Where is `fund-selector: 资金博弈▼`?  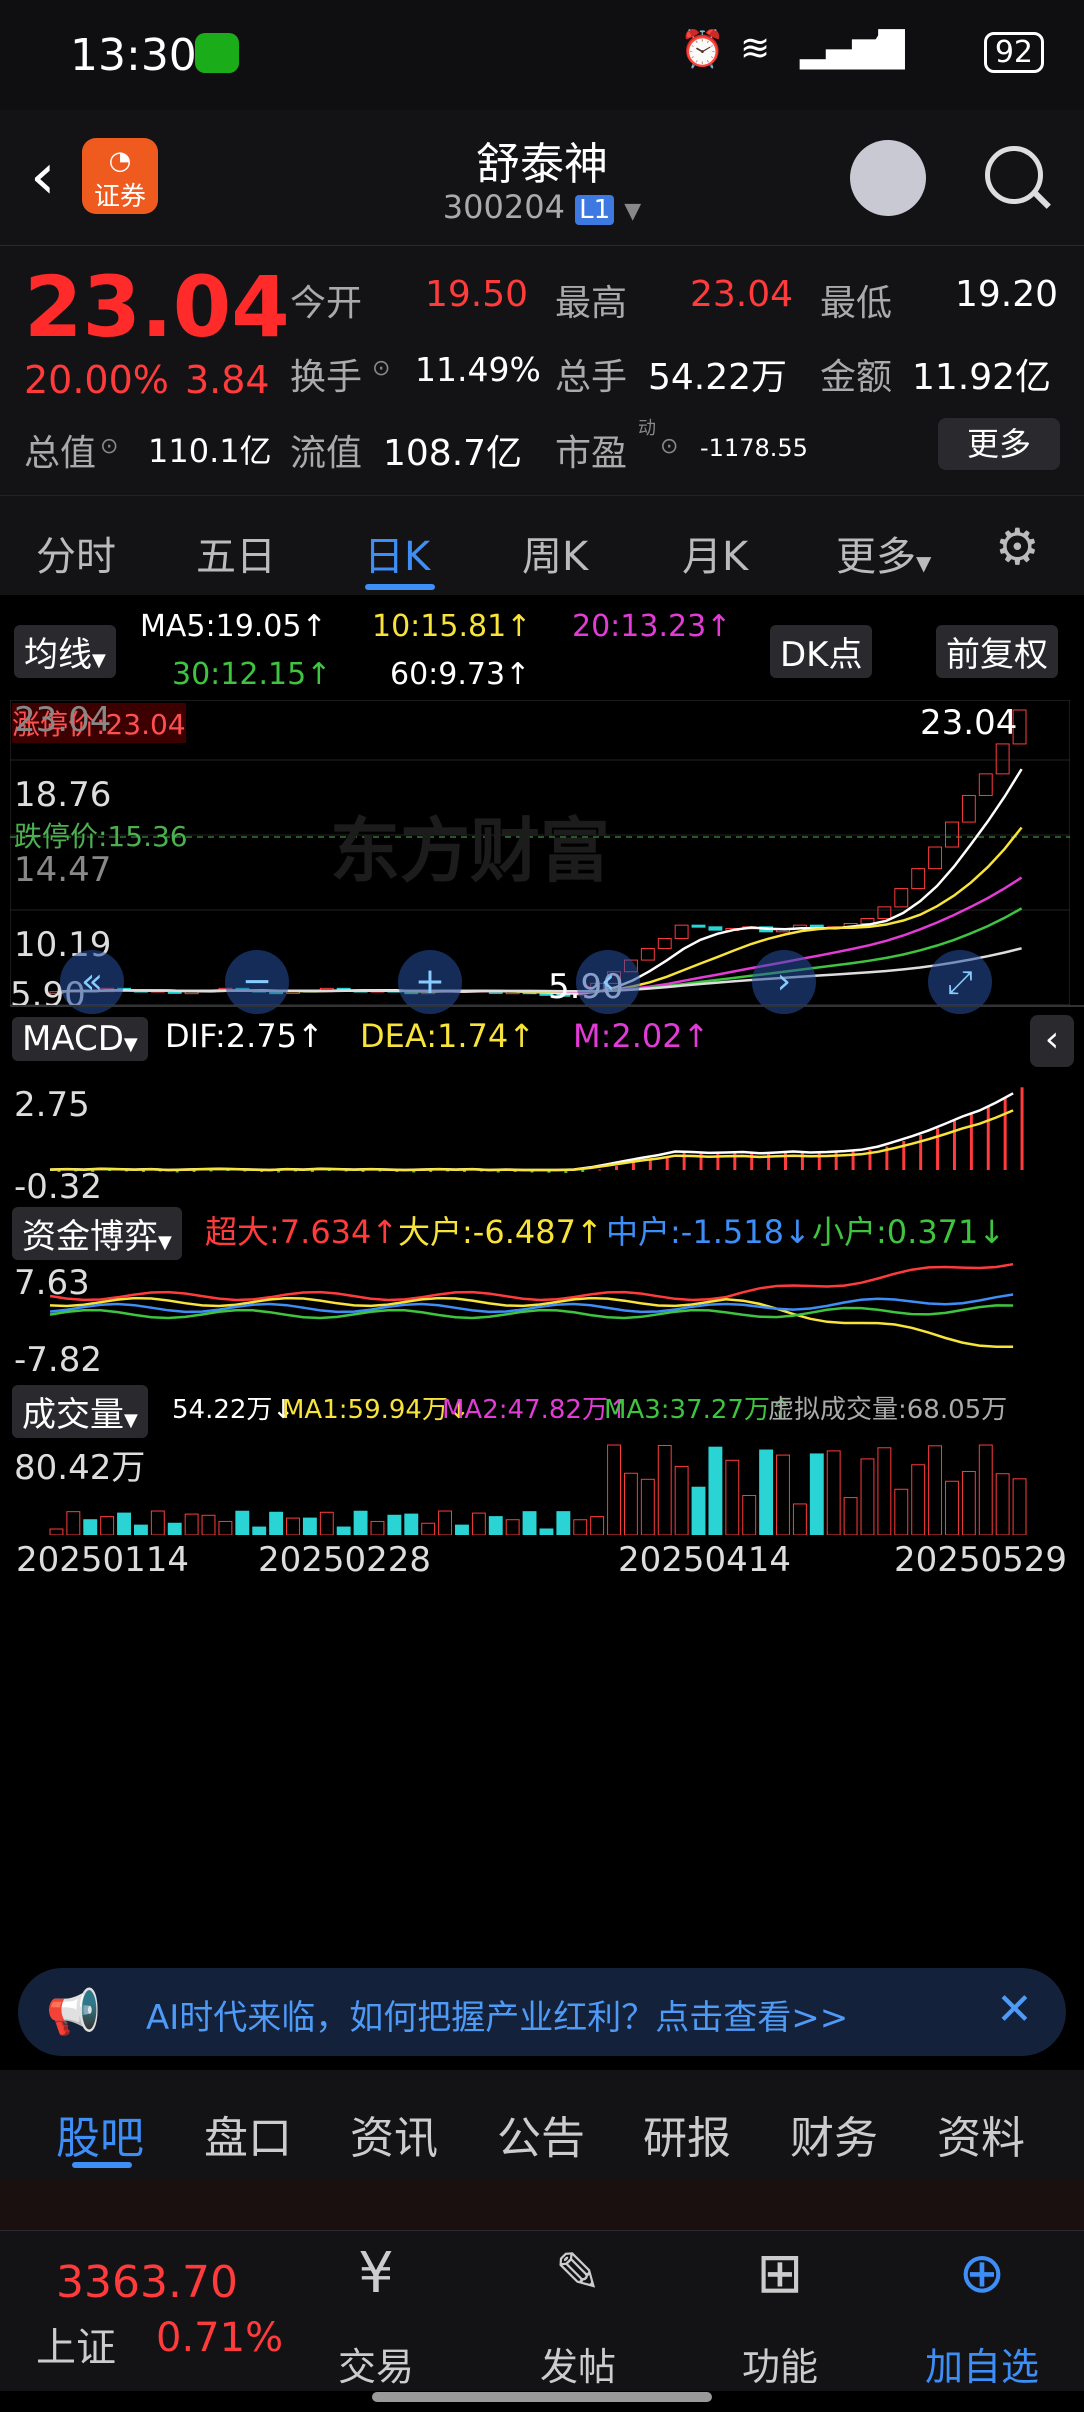
fund-selector: 资金博弈▼ is located at coordinates (97, 1233).